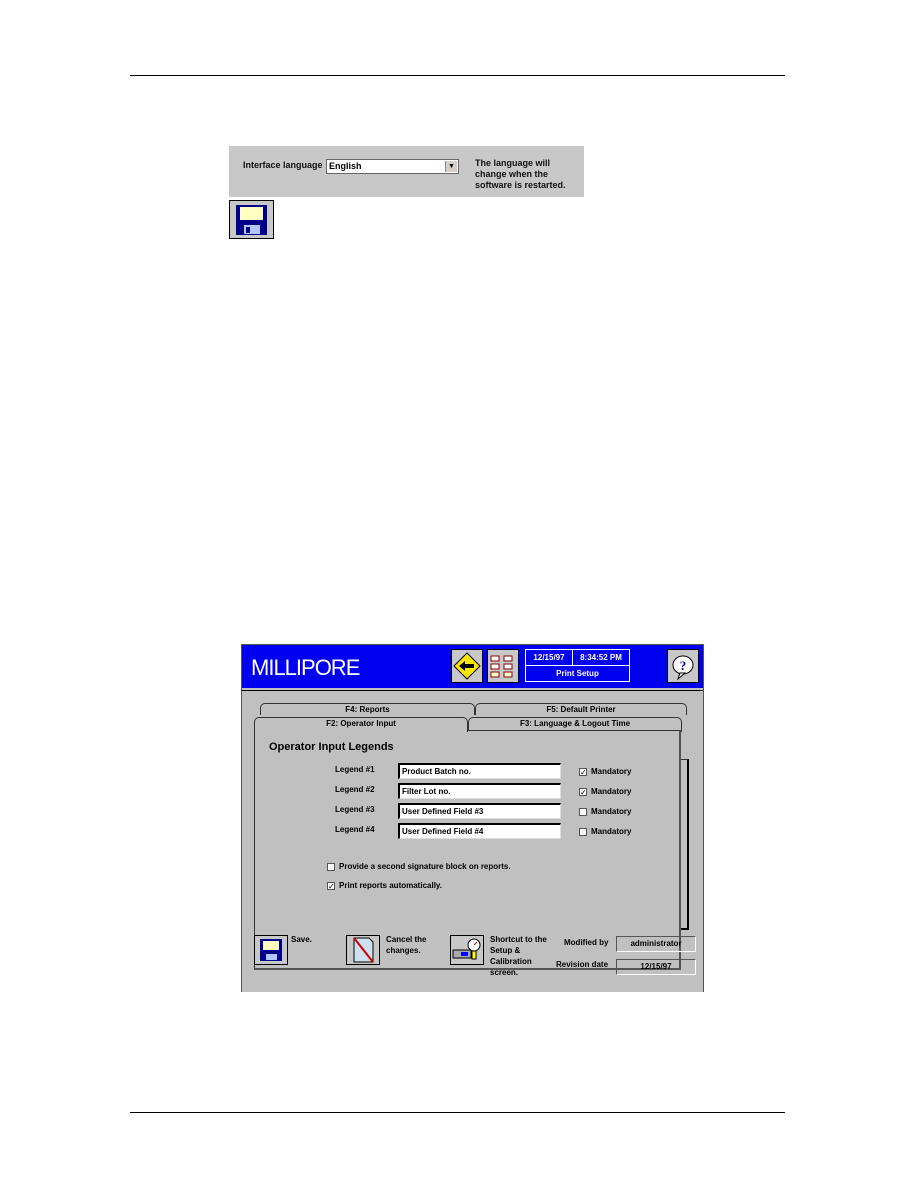 This screenshot has width=918, height=1188. I want to click on legend-label-2: Legend #2, so click(355, 789).